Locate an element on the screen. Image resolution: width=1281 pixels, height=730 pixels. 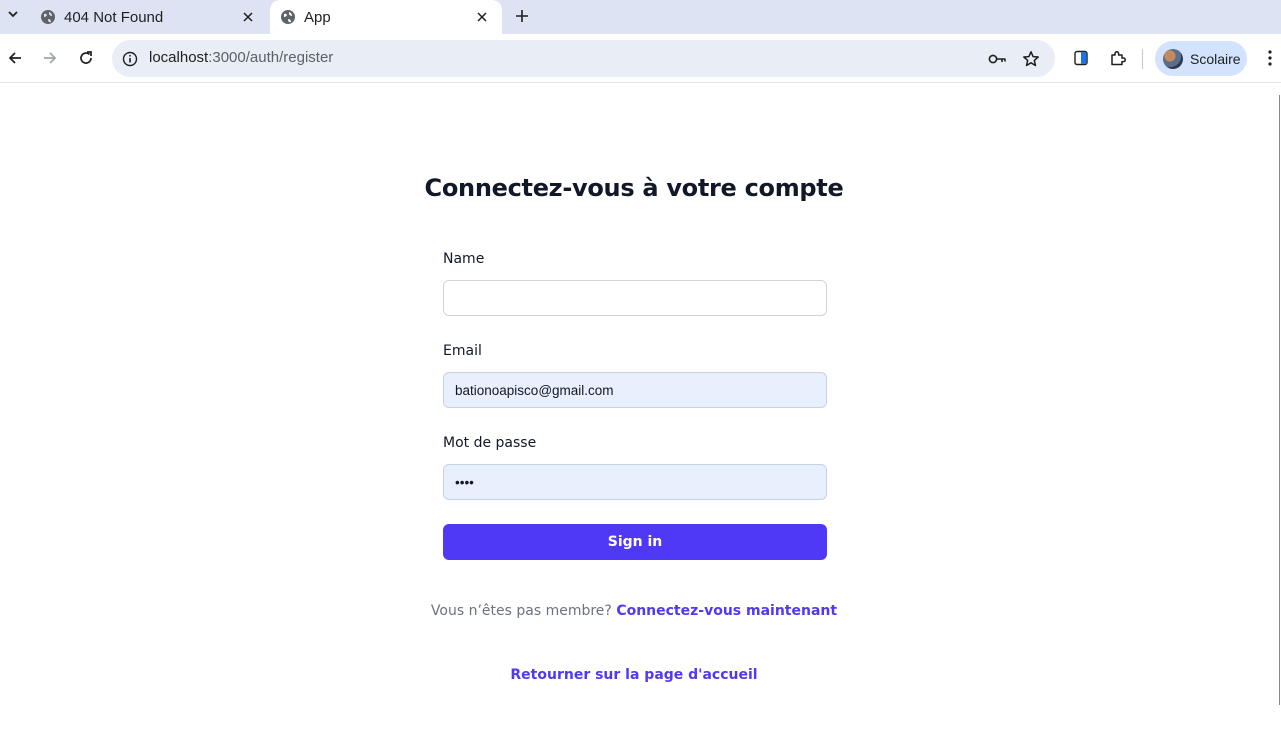
profile-name: Scolaire is located at coordinates (1215, 58).